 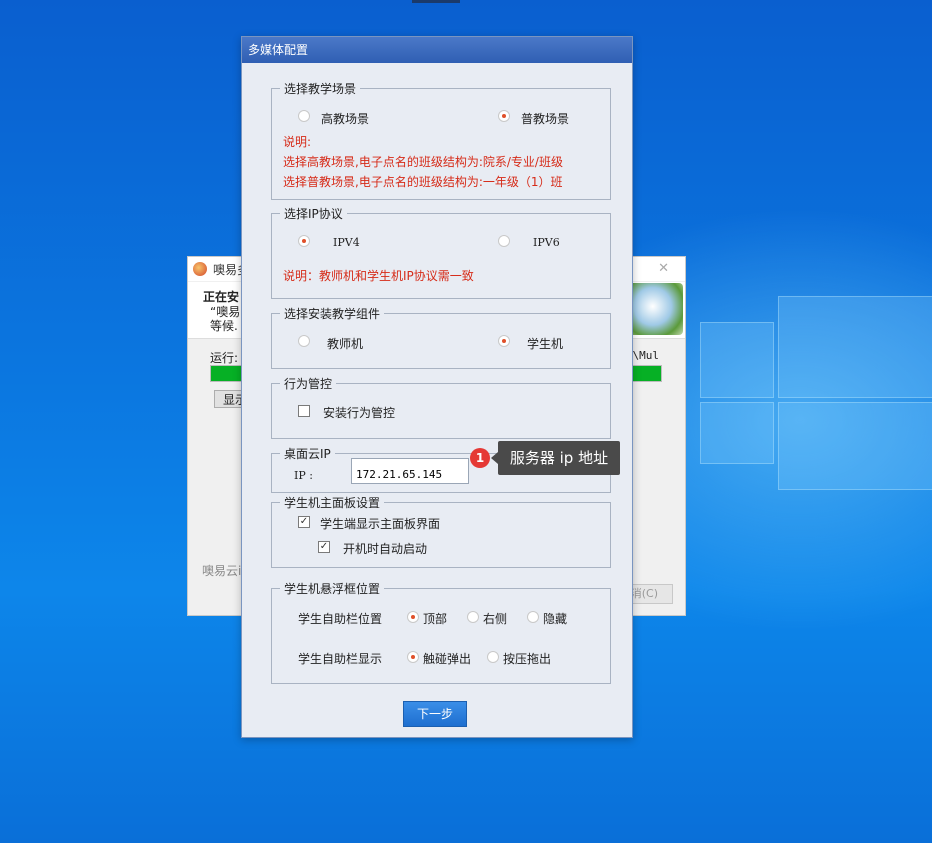 What do you see at coordinates (410, 471) in the screenshot?
I see `cloud-ip-input` at bounding box center [410, 471].